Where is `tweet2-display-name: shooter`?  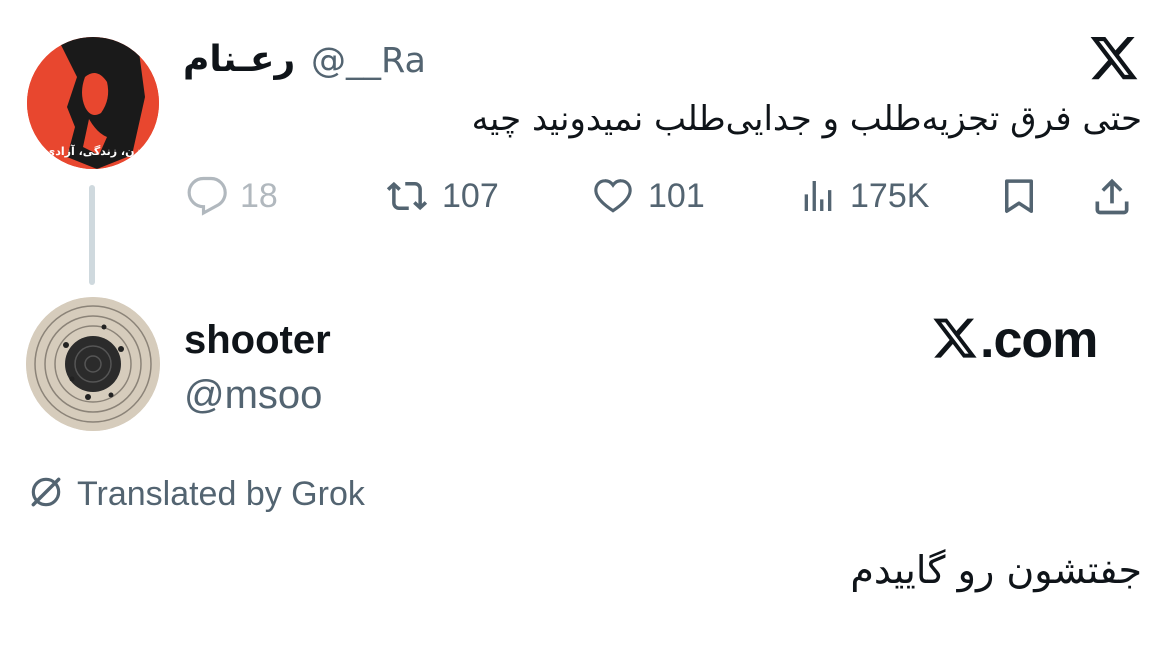
tweet2-display-name: shooter is located at coordinates (257, 340).